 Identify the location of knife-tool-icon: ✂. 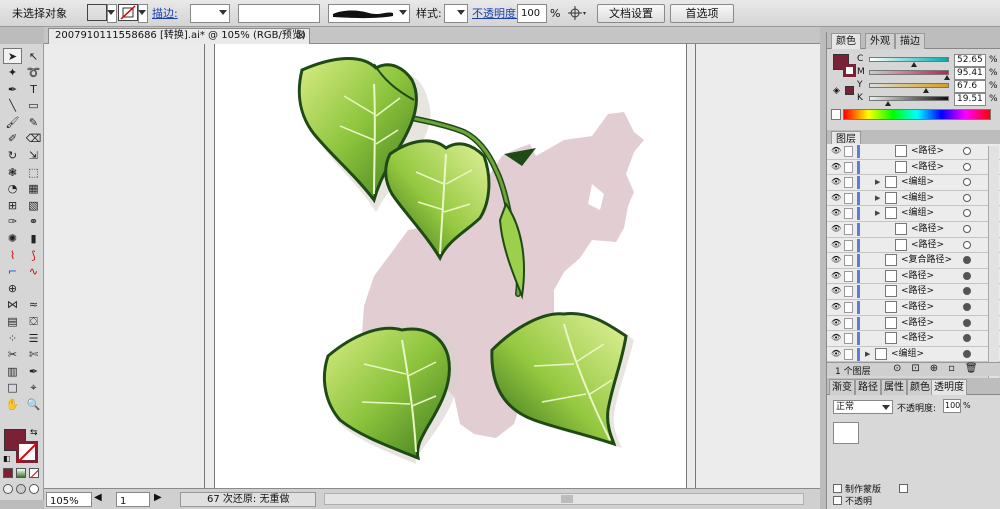
(12, 355).